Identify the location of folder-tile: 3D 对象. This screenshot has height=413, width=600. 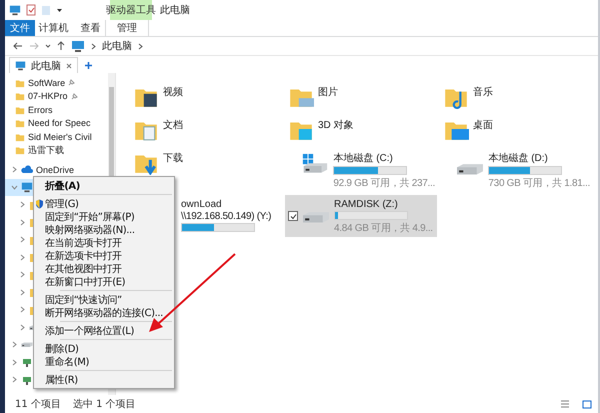
(361, 129).